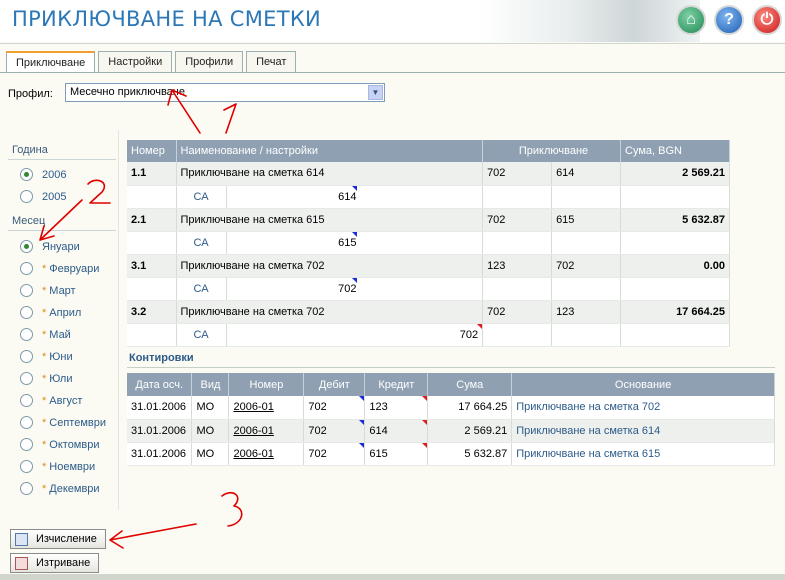  I want to click on month-label-text: Декември, so click(74, 489).